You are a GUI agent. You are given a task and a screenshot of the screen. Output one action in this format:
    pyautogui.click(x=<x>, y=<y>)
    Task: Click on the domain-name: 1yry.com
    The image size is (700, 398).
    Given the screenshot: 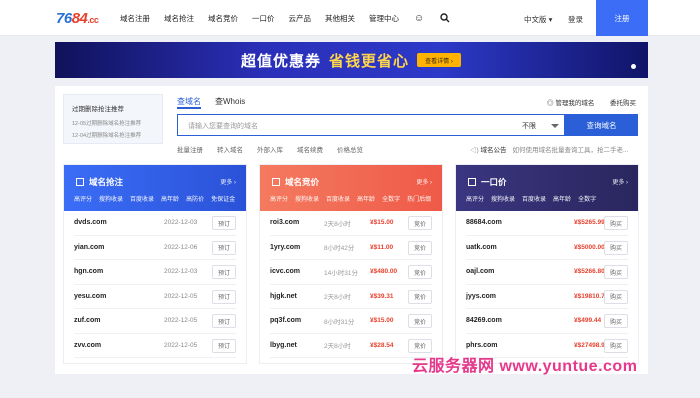 What is the action you would take?
    pyautogui.click(x=285, y=247)
    